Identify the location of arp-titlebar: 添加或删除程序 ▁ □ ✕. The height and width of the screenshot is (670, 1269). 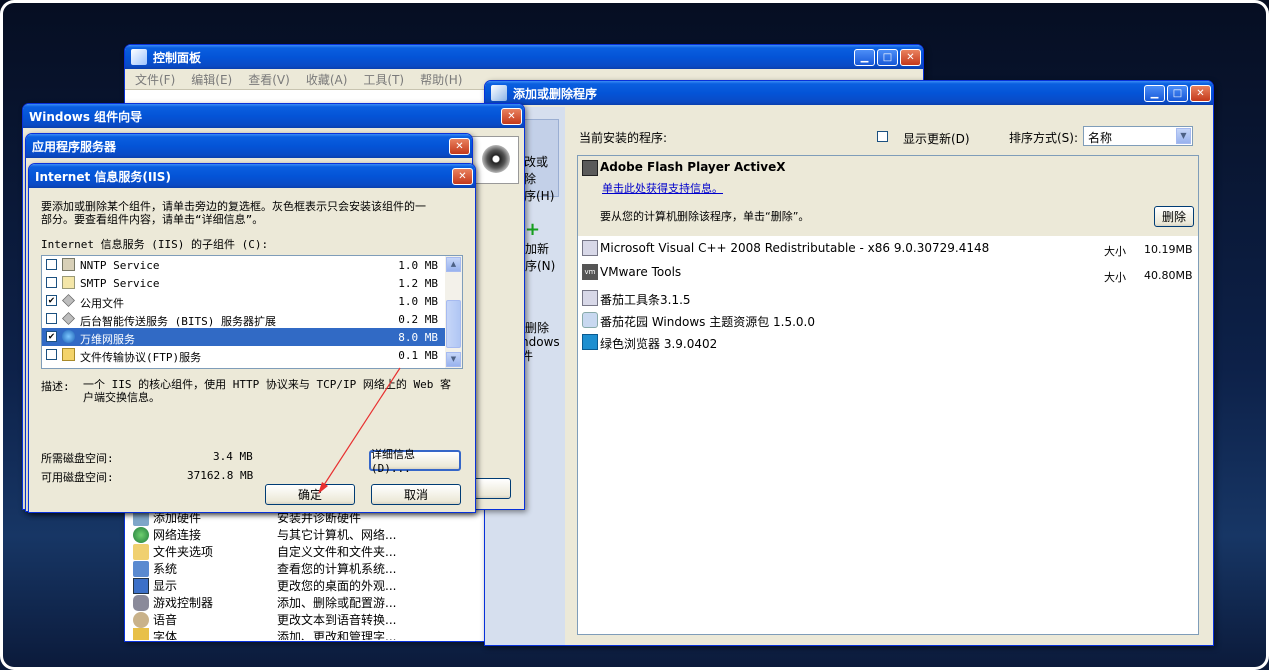
(849, 93).